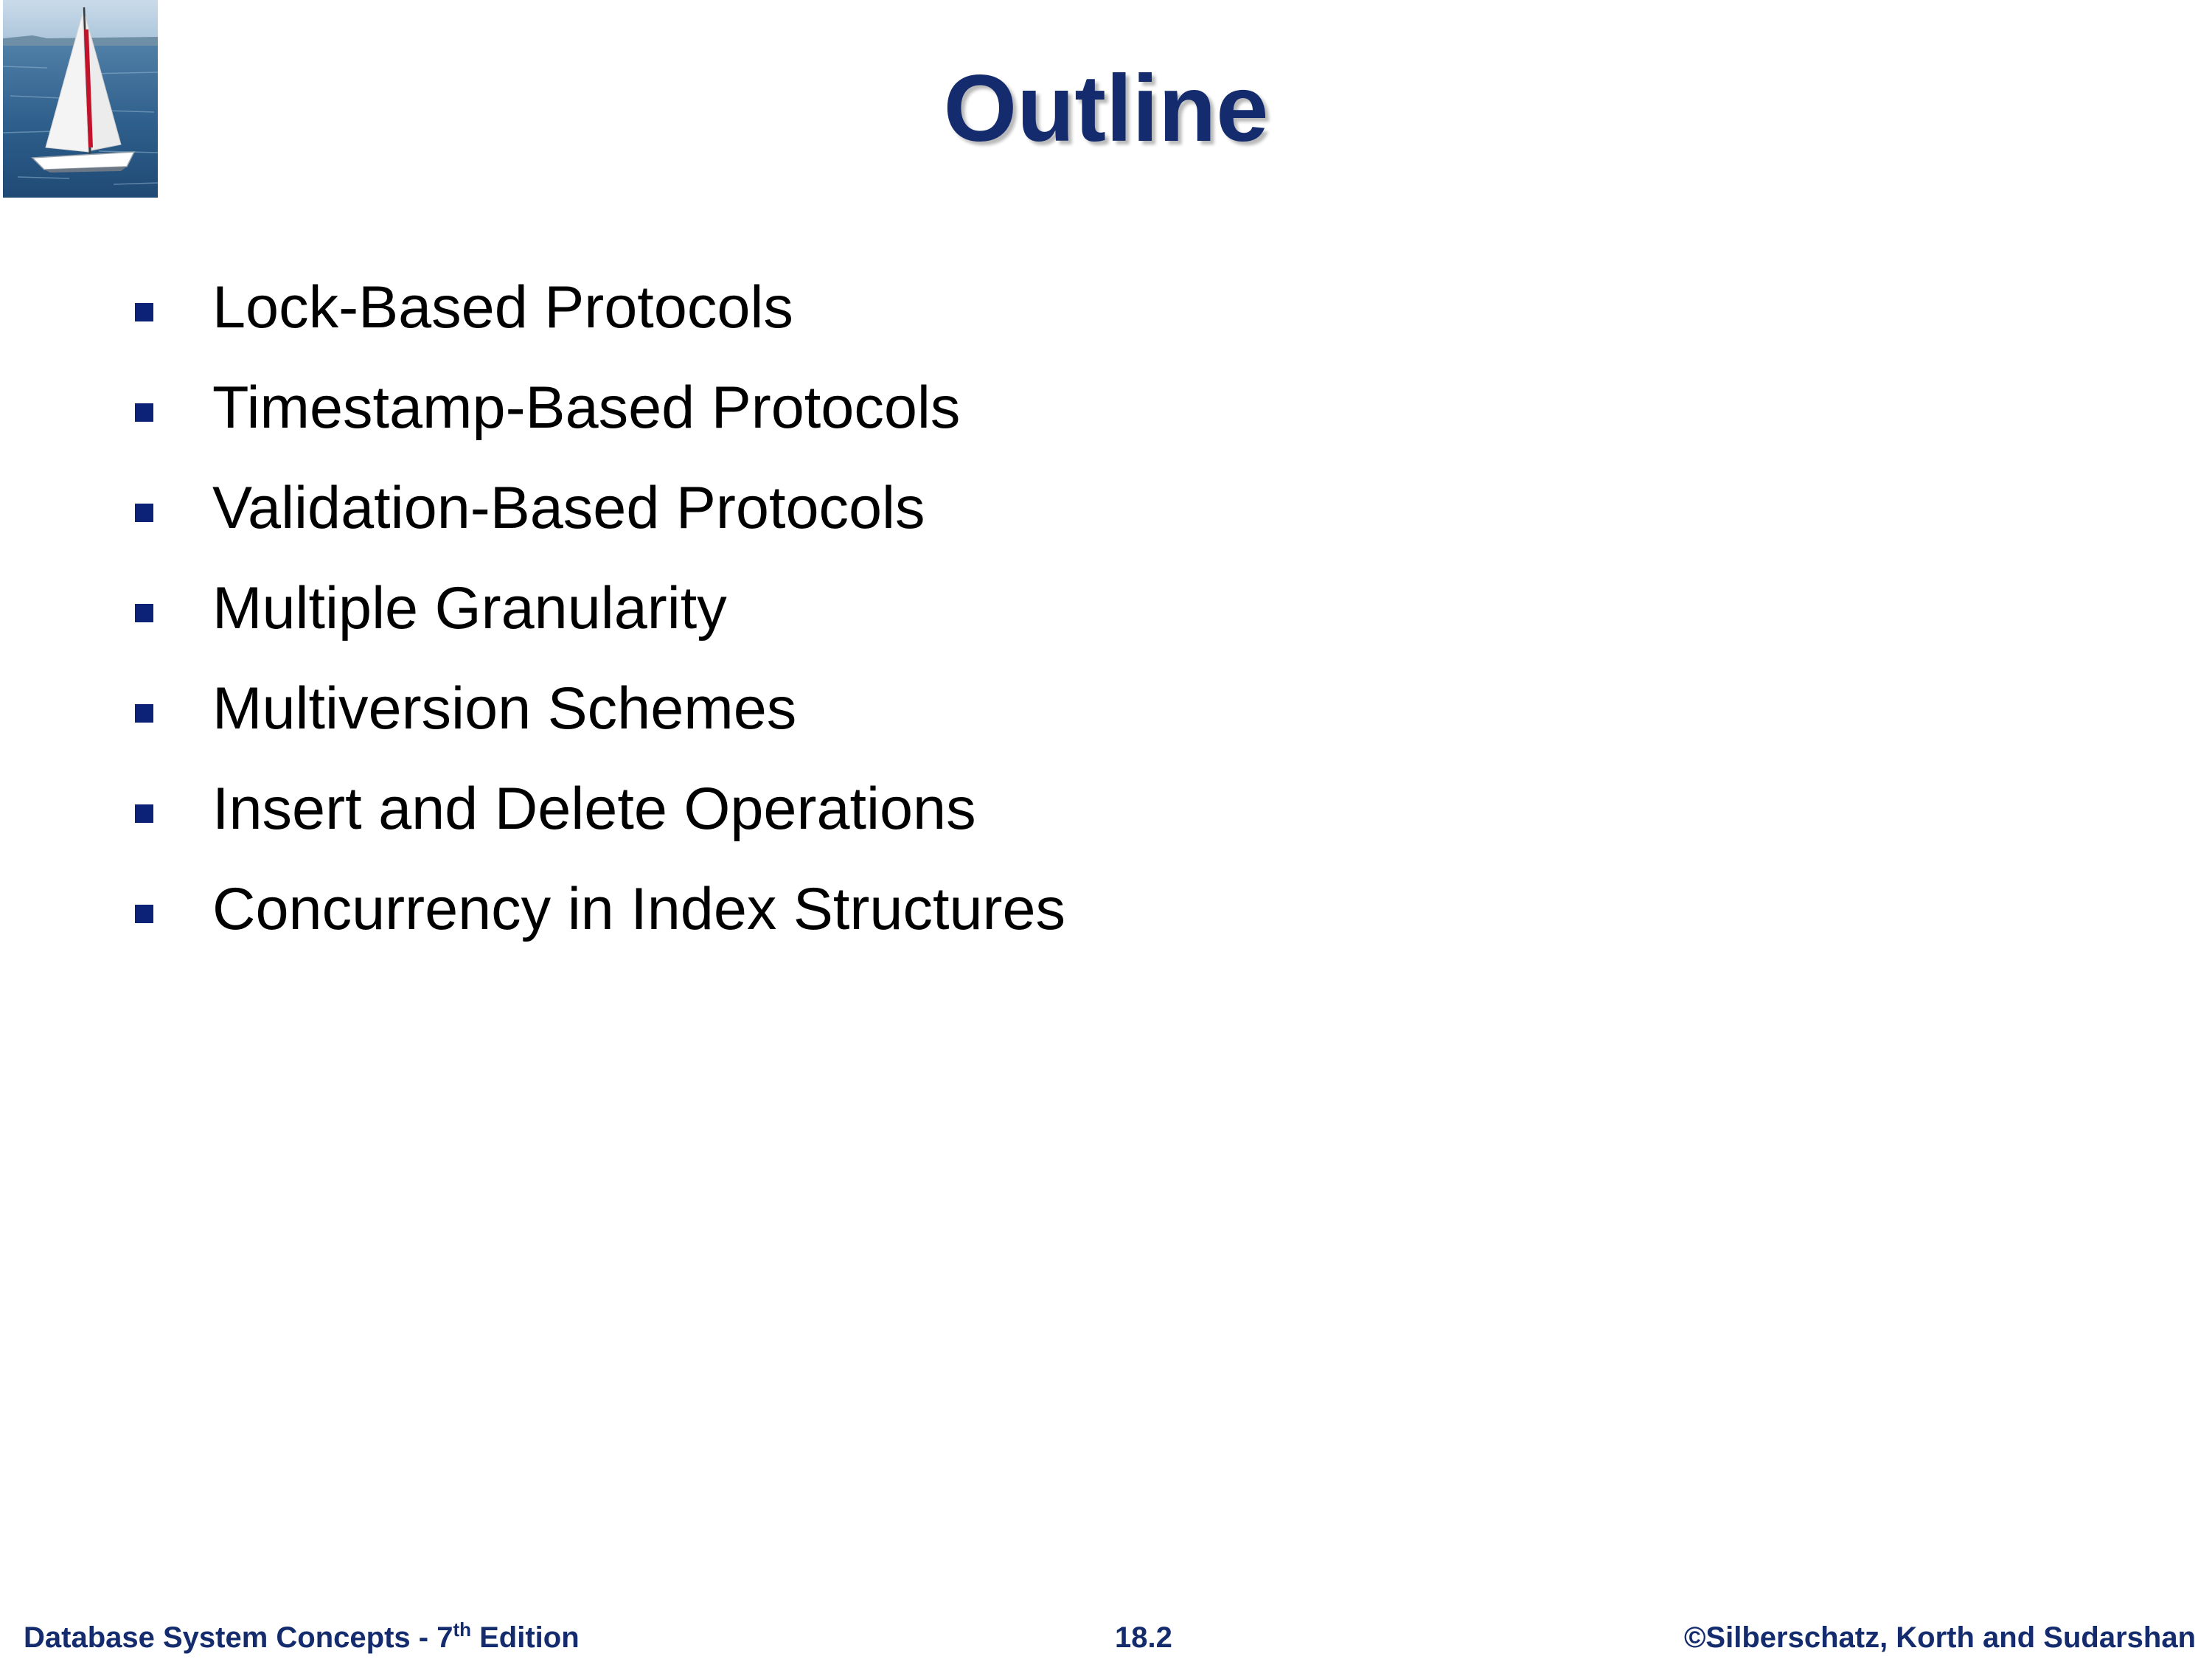 This screenshot has width=2212, height=1659. I want to click on footer-page-number: 18.2, so click(1143, 1637).